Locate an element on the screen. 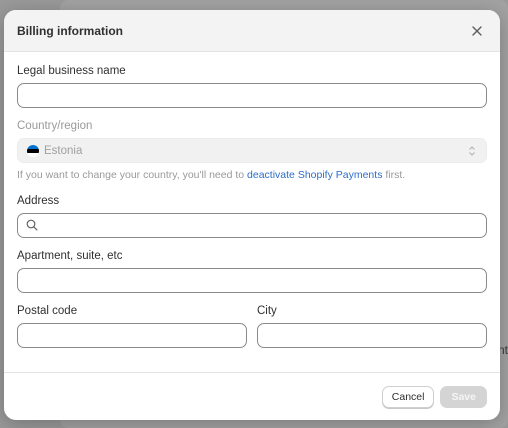 This screenshot has height=428, width=508. save-button: Save is located at coordinates (463, 396).